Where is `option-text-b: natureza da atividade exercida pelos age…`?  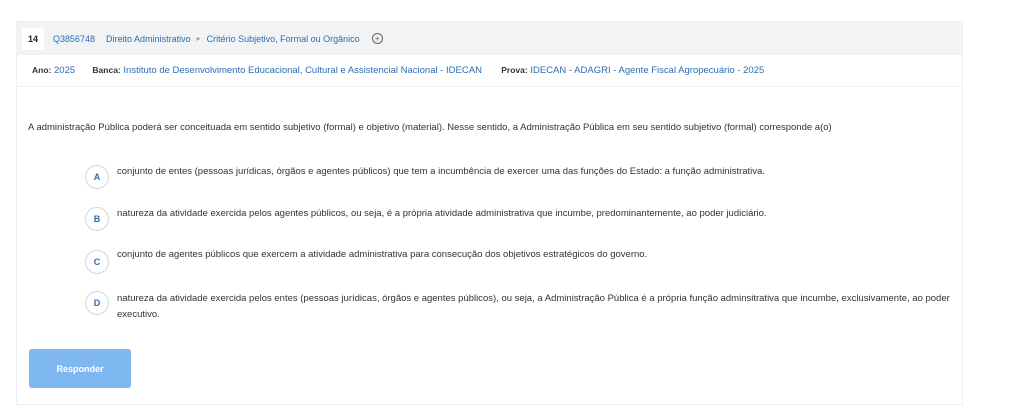 option-text-b: natureza da atividade exercida pelos age… is located at coordinates (537, 214).